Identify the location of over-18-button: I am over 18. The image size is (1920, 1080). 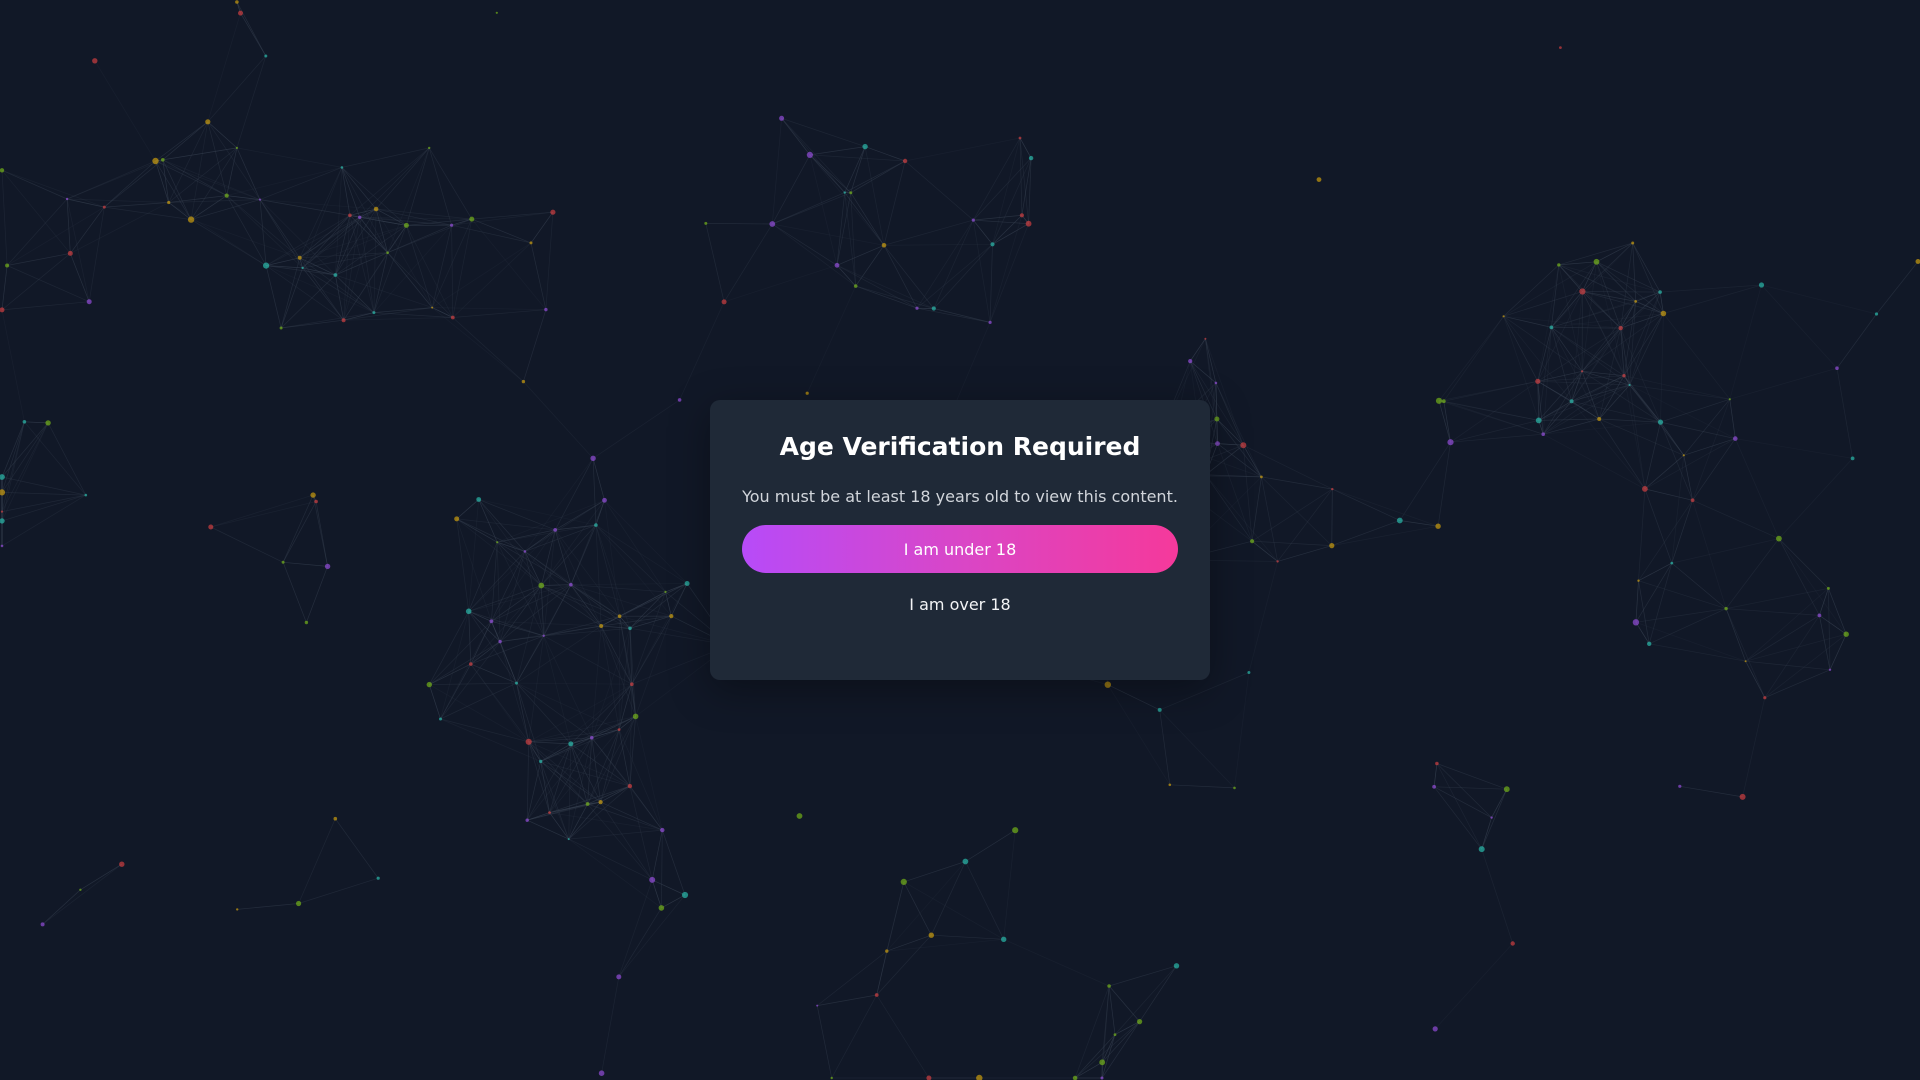
(959, 604).